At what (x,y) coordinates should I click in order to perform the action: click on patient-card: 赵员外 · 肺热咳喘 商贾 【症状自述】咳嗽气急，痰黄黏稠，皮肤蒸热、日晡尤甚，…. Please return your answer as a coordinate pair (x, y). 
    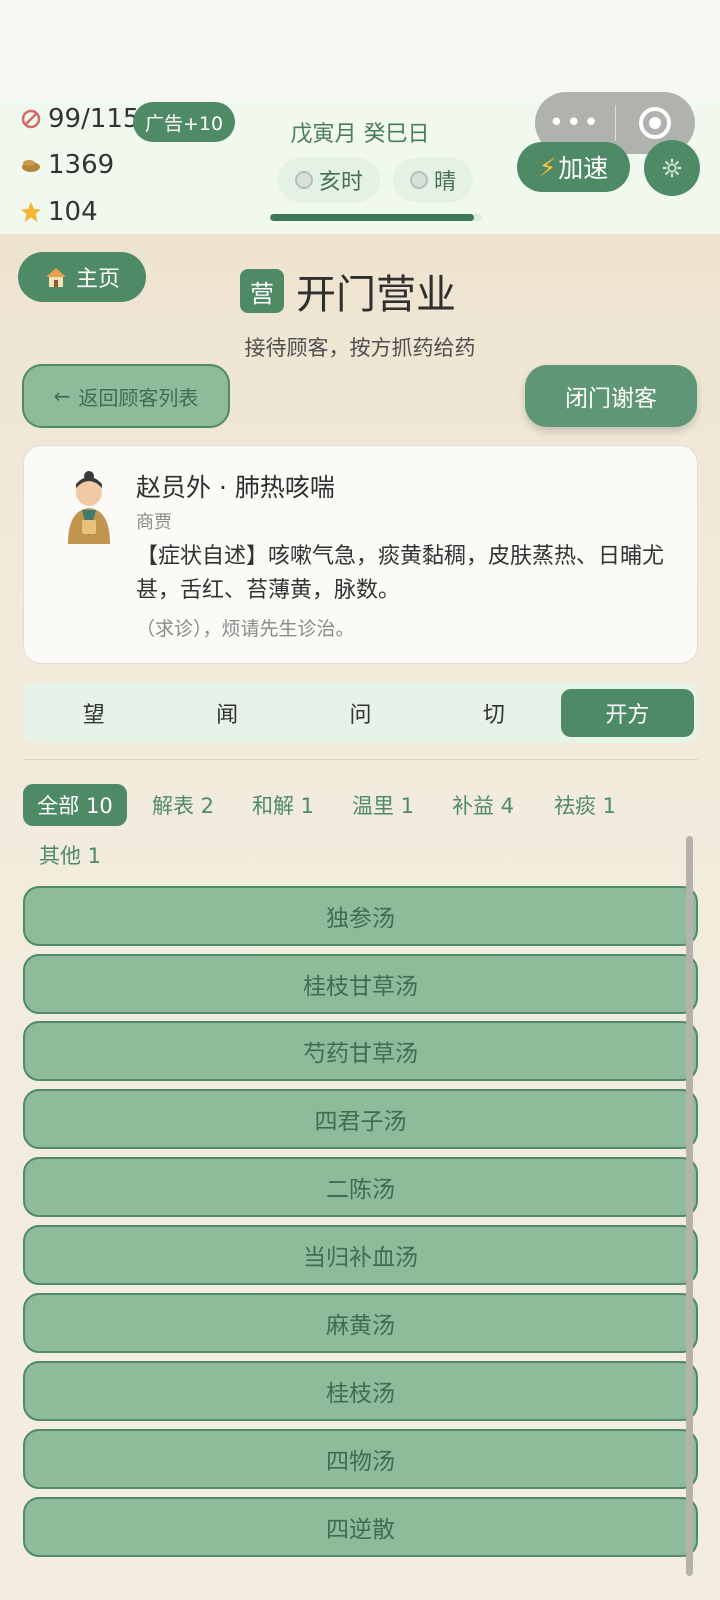
    Looking at the image, I should click on (360, 554).